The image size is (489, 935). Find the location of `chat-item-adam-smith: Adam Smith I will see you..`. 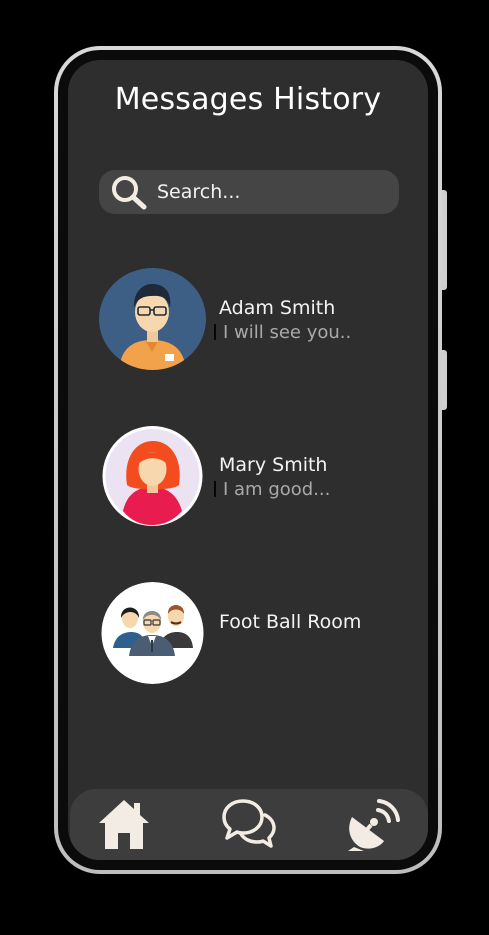

chat-item-adam-smith: Adam Smith I will see you.. is located at coordinates (249, 319).